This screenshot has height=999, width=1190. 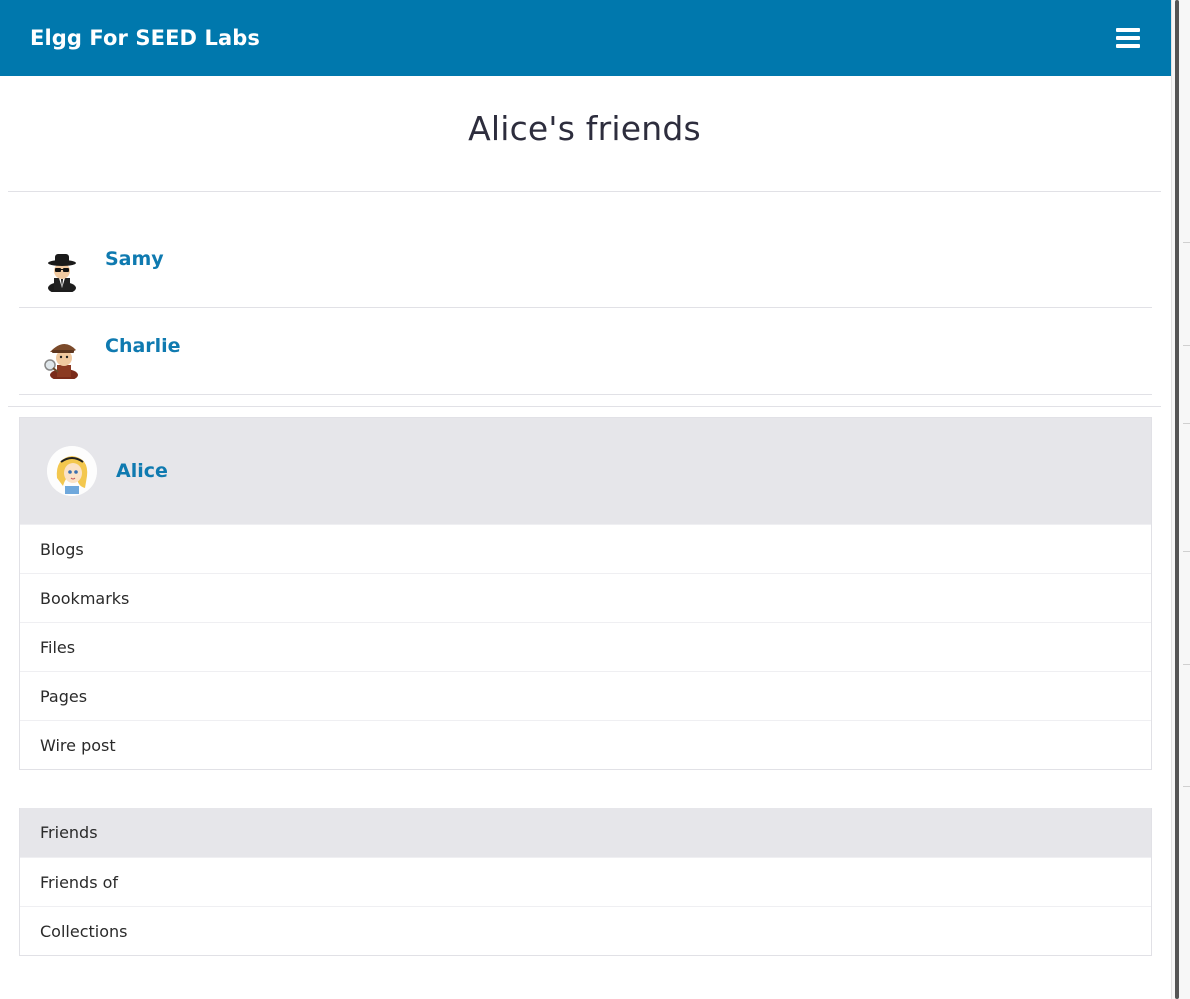 What do you see at coordinates (585, 264) in the screenshot?
I see `list-item: Samy` at bounding box center [585, 264].